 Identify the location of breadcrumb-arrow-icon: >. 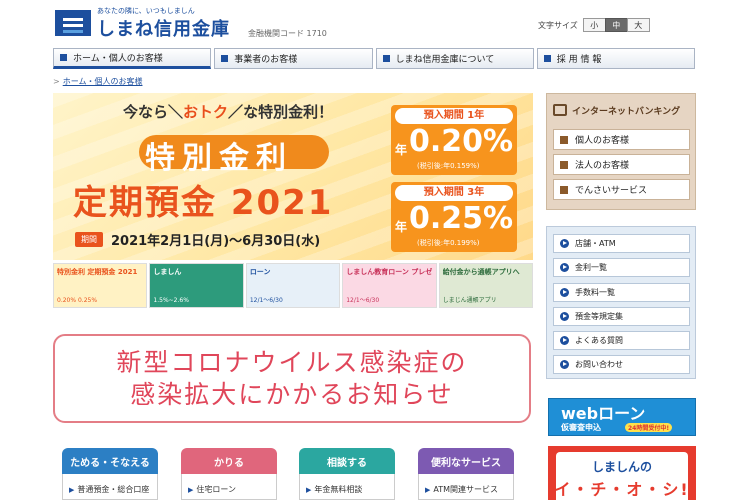
(56, 81).